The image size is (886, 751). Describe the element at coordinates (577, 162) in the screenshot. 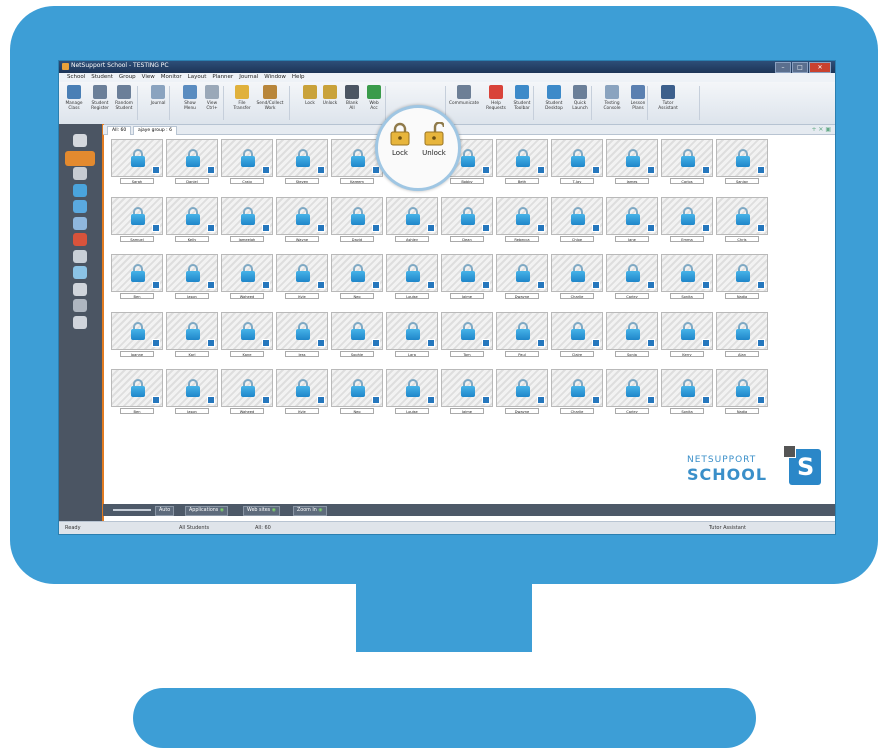

I see `student-tile: T-Jay` at that location.